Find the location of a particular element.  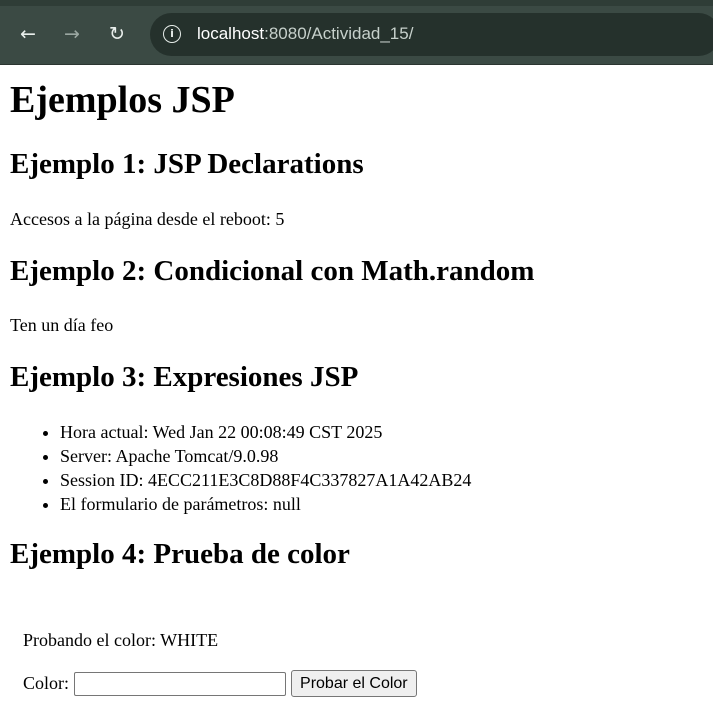

color-label: Color: is located at coordinates (46, 683).